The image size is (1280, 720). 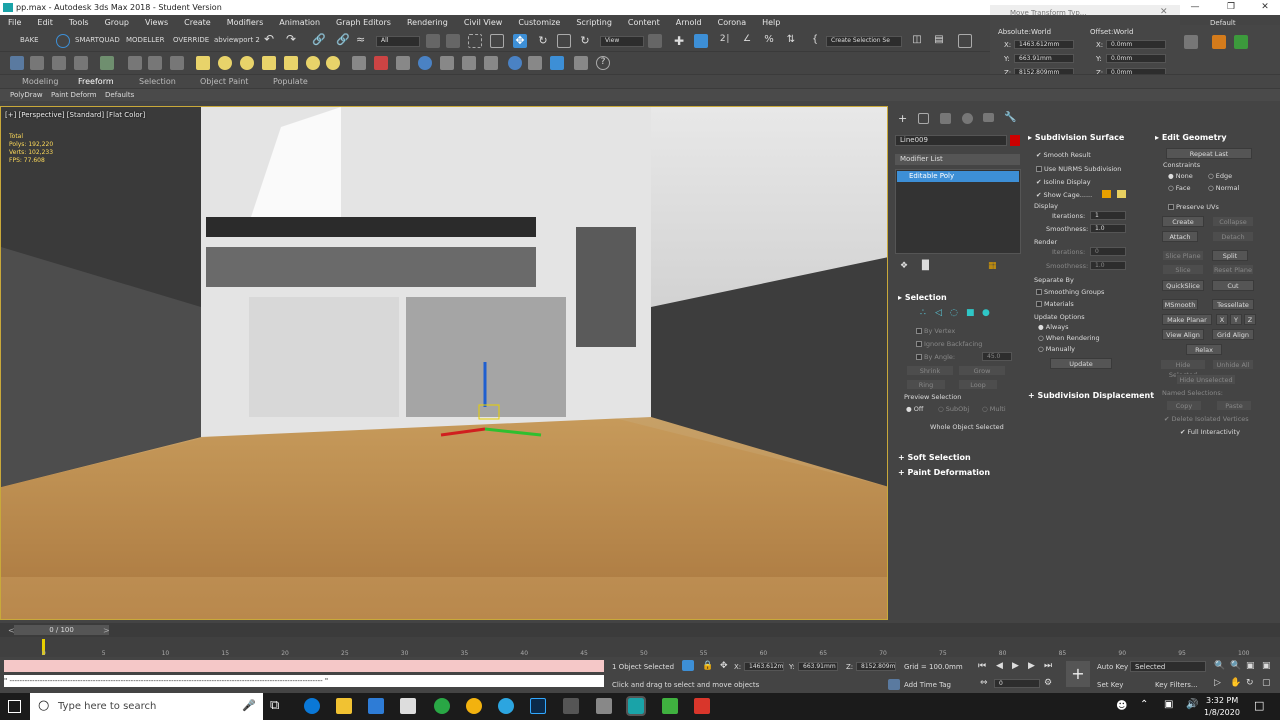 What do you see at coordinates (453, 41) in the screenshot?
I see `select-by-name-icon` at bounding box center [453, 41].